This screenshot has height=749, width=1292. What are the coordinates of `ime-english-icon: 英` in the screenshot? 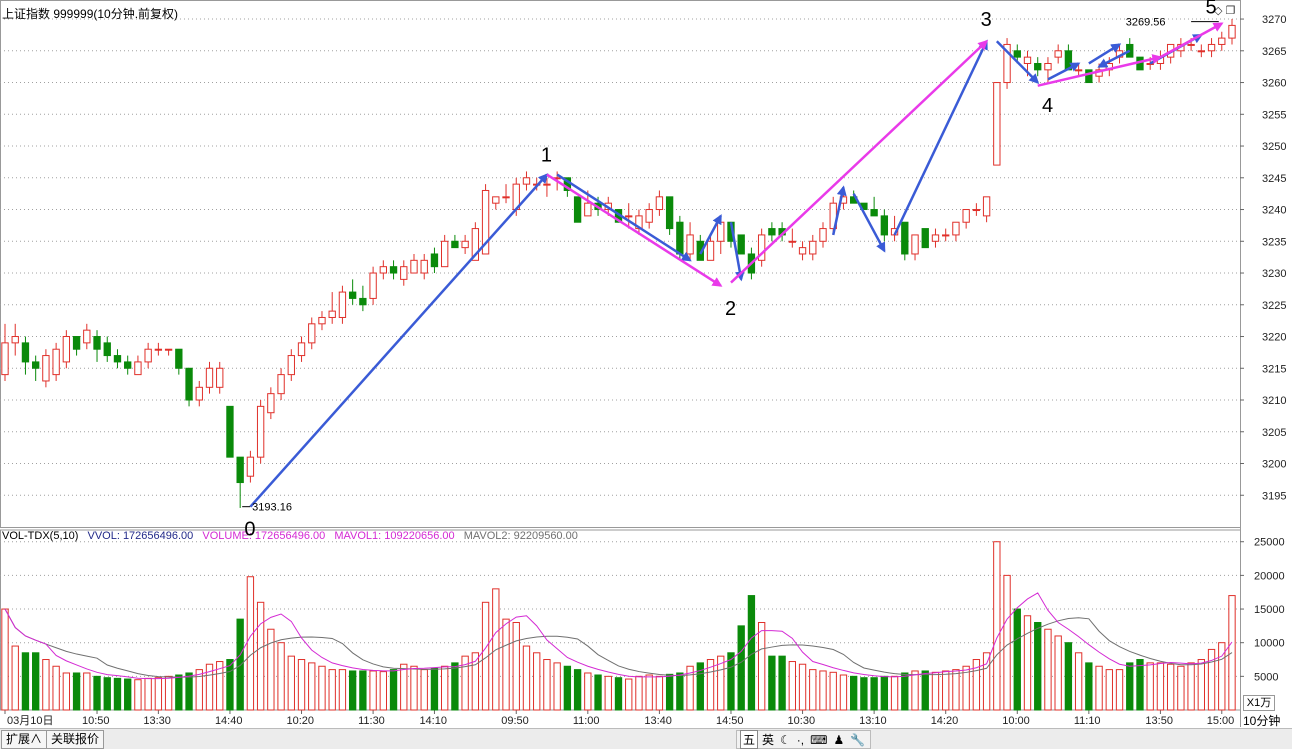 It's located at (768, 739).